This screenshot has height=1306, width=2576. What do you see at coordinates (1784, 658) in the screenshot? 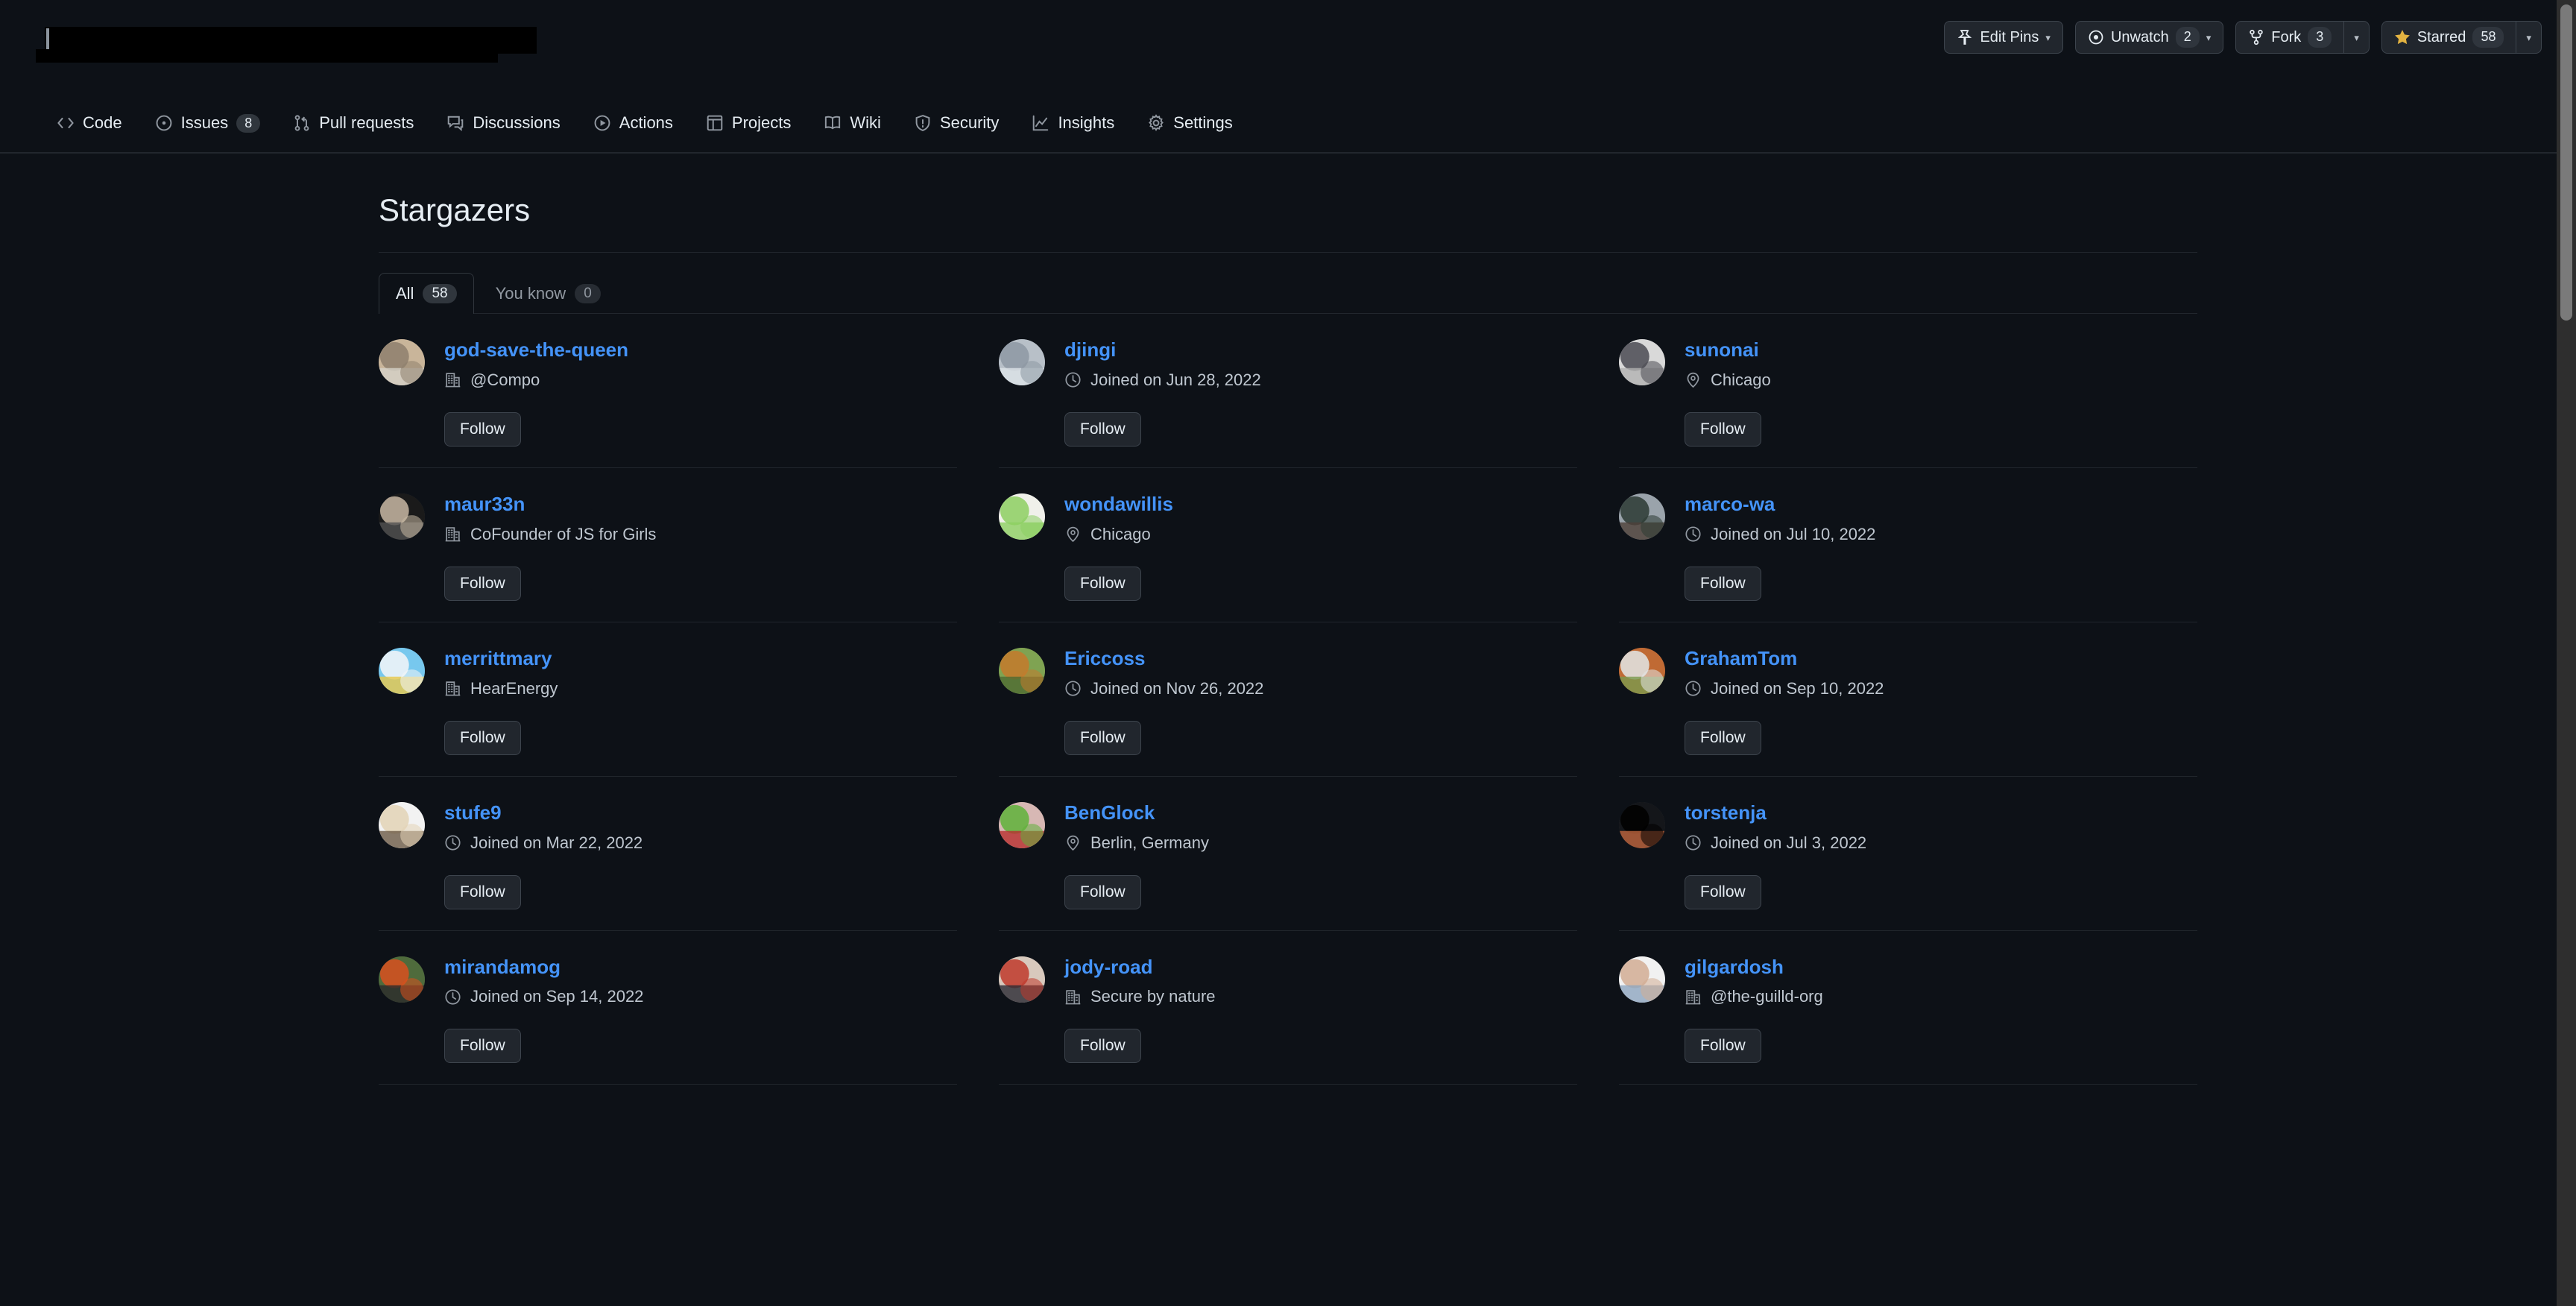
I see `stargazer-username-link: GrahamTom` at bounding box center [1784, 658].